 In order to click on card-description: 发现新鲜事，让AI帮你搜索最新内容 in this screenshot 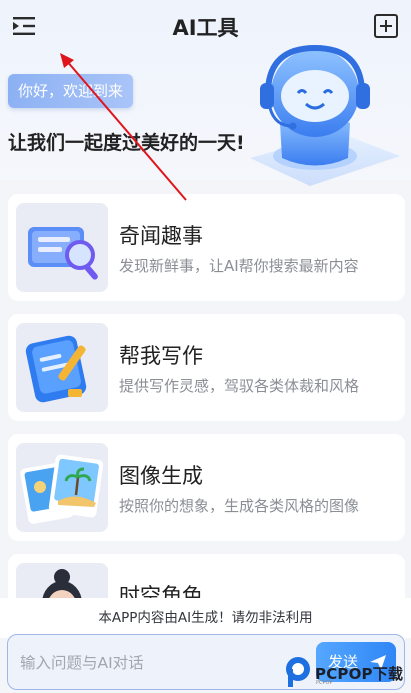, I will do `click(239, 266)`.